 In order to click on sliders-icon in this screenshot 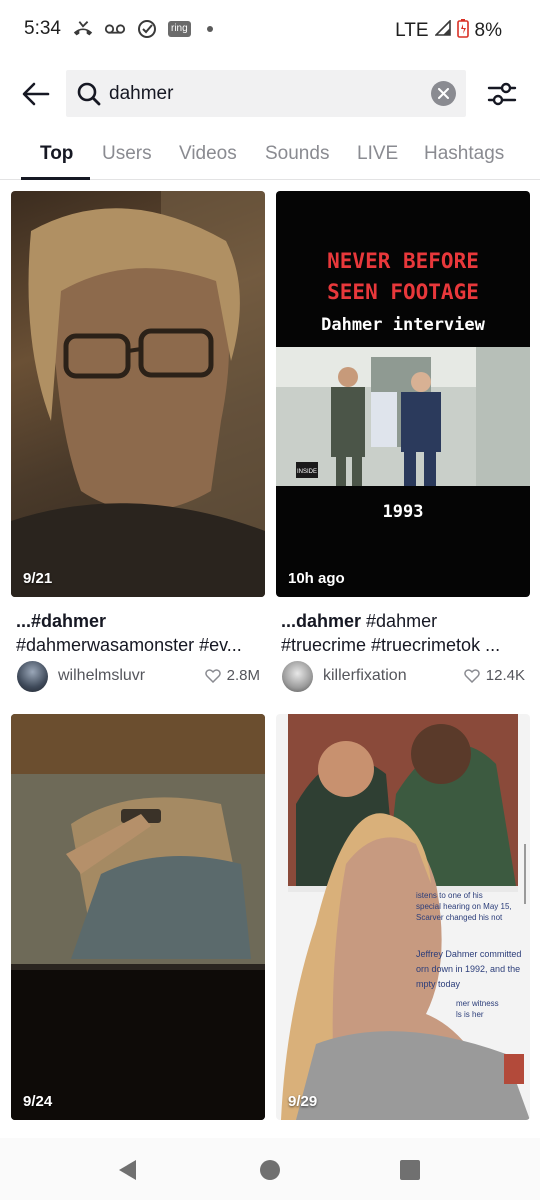, I will do `click(502, 94)`.